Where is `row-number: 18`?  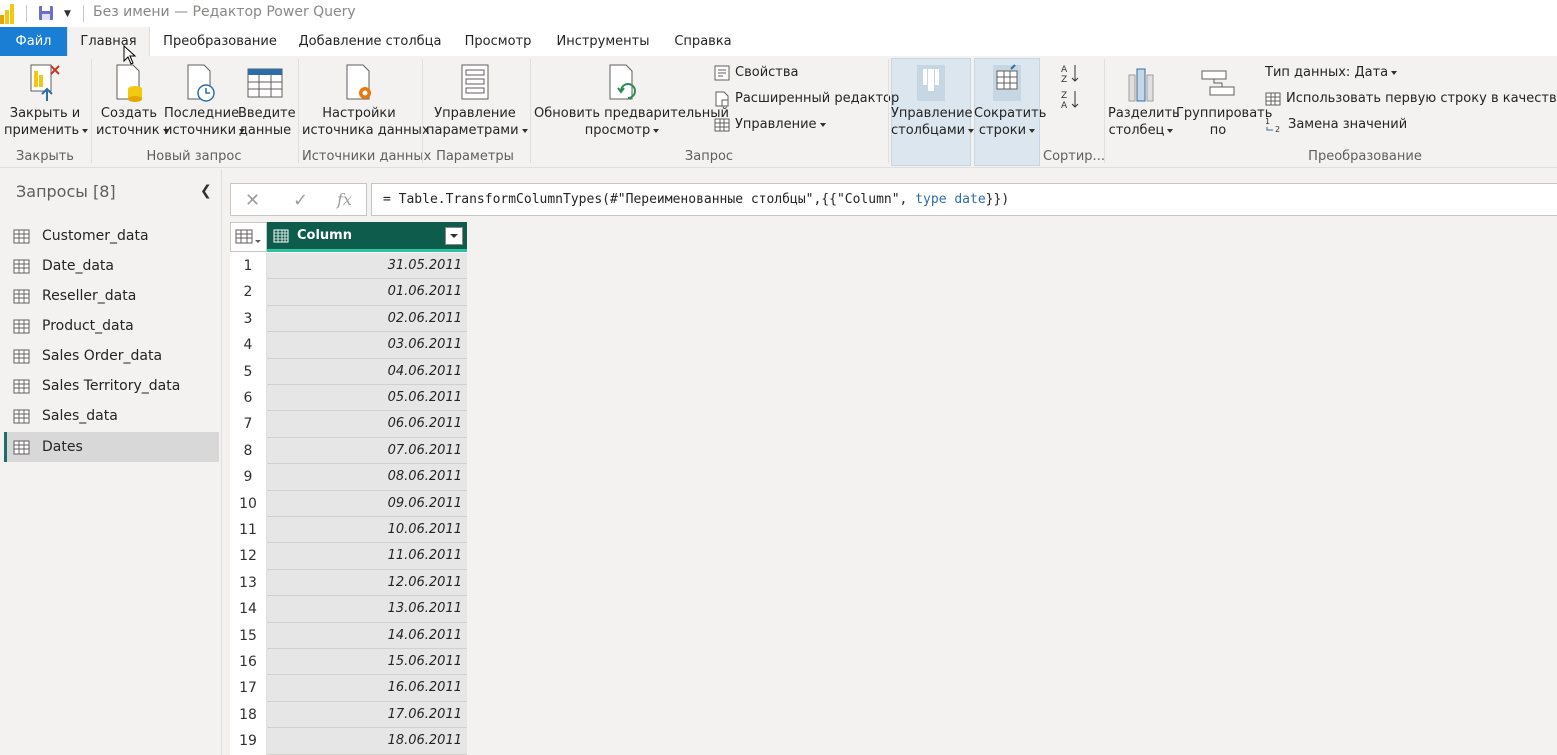
row-number: 18 is located at coordinates (248, 715).